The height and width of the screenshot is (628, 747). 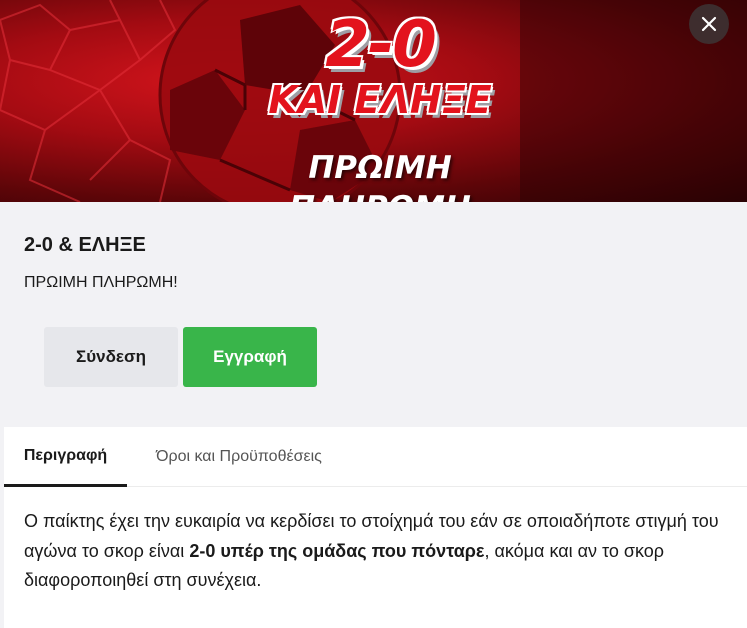 I want to click on banner-score: 2-0, so click(x=381, y=45).